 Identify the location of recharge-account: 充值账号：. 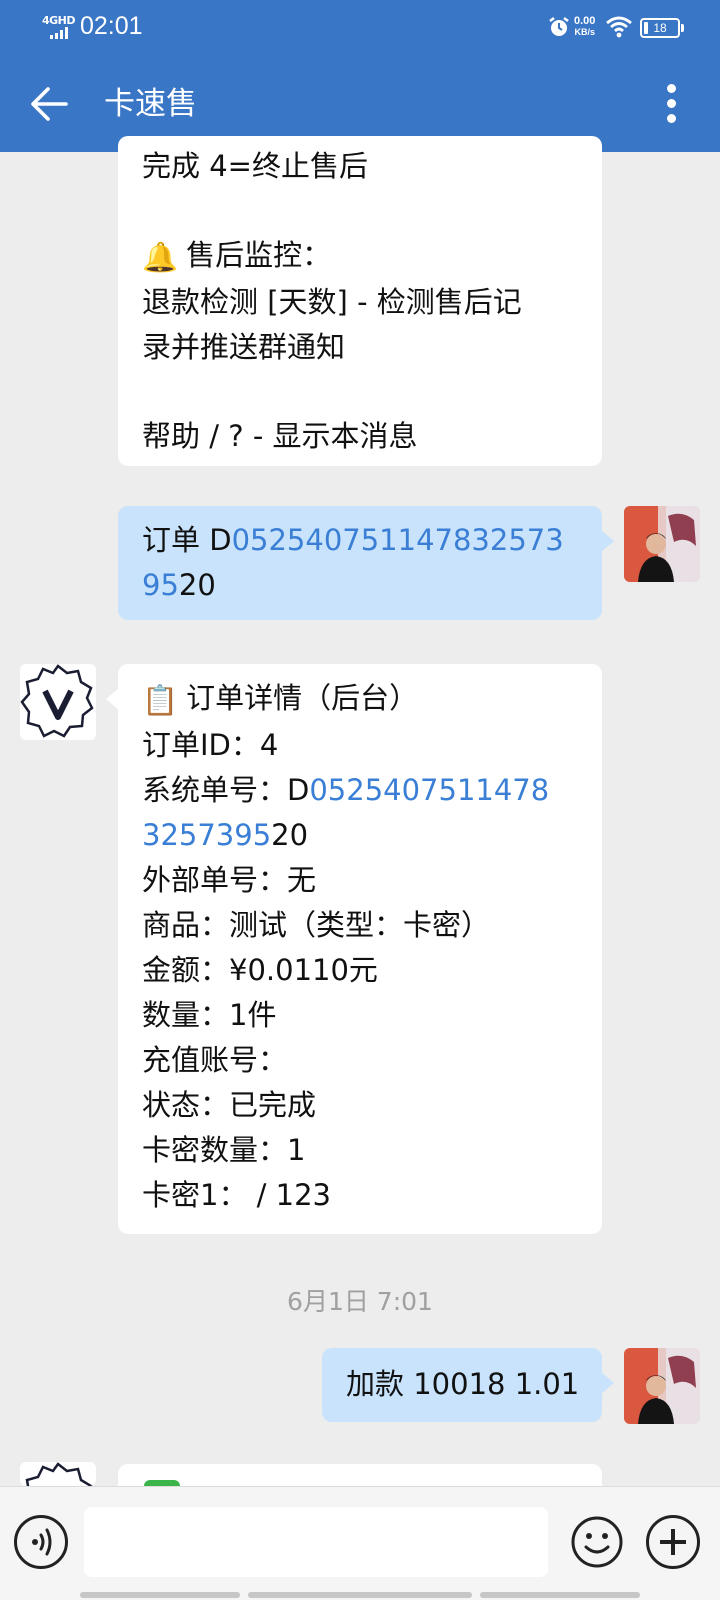
(215, 1059).